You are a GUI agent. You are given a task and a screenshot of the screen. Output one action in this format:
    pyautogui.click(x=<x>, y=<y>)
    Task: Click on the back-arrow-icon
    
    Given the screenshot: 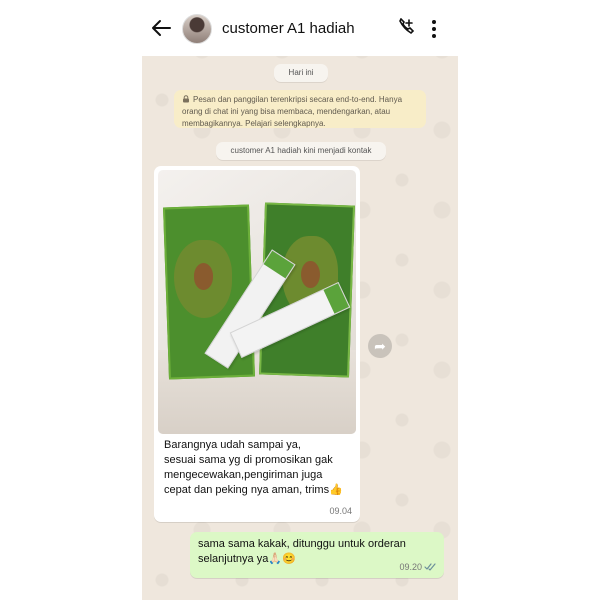 What is the action you would take?
    pyautogui.click(x=161, y=28)
    